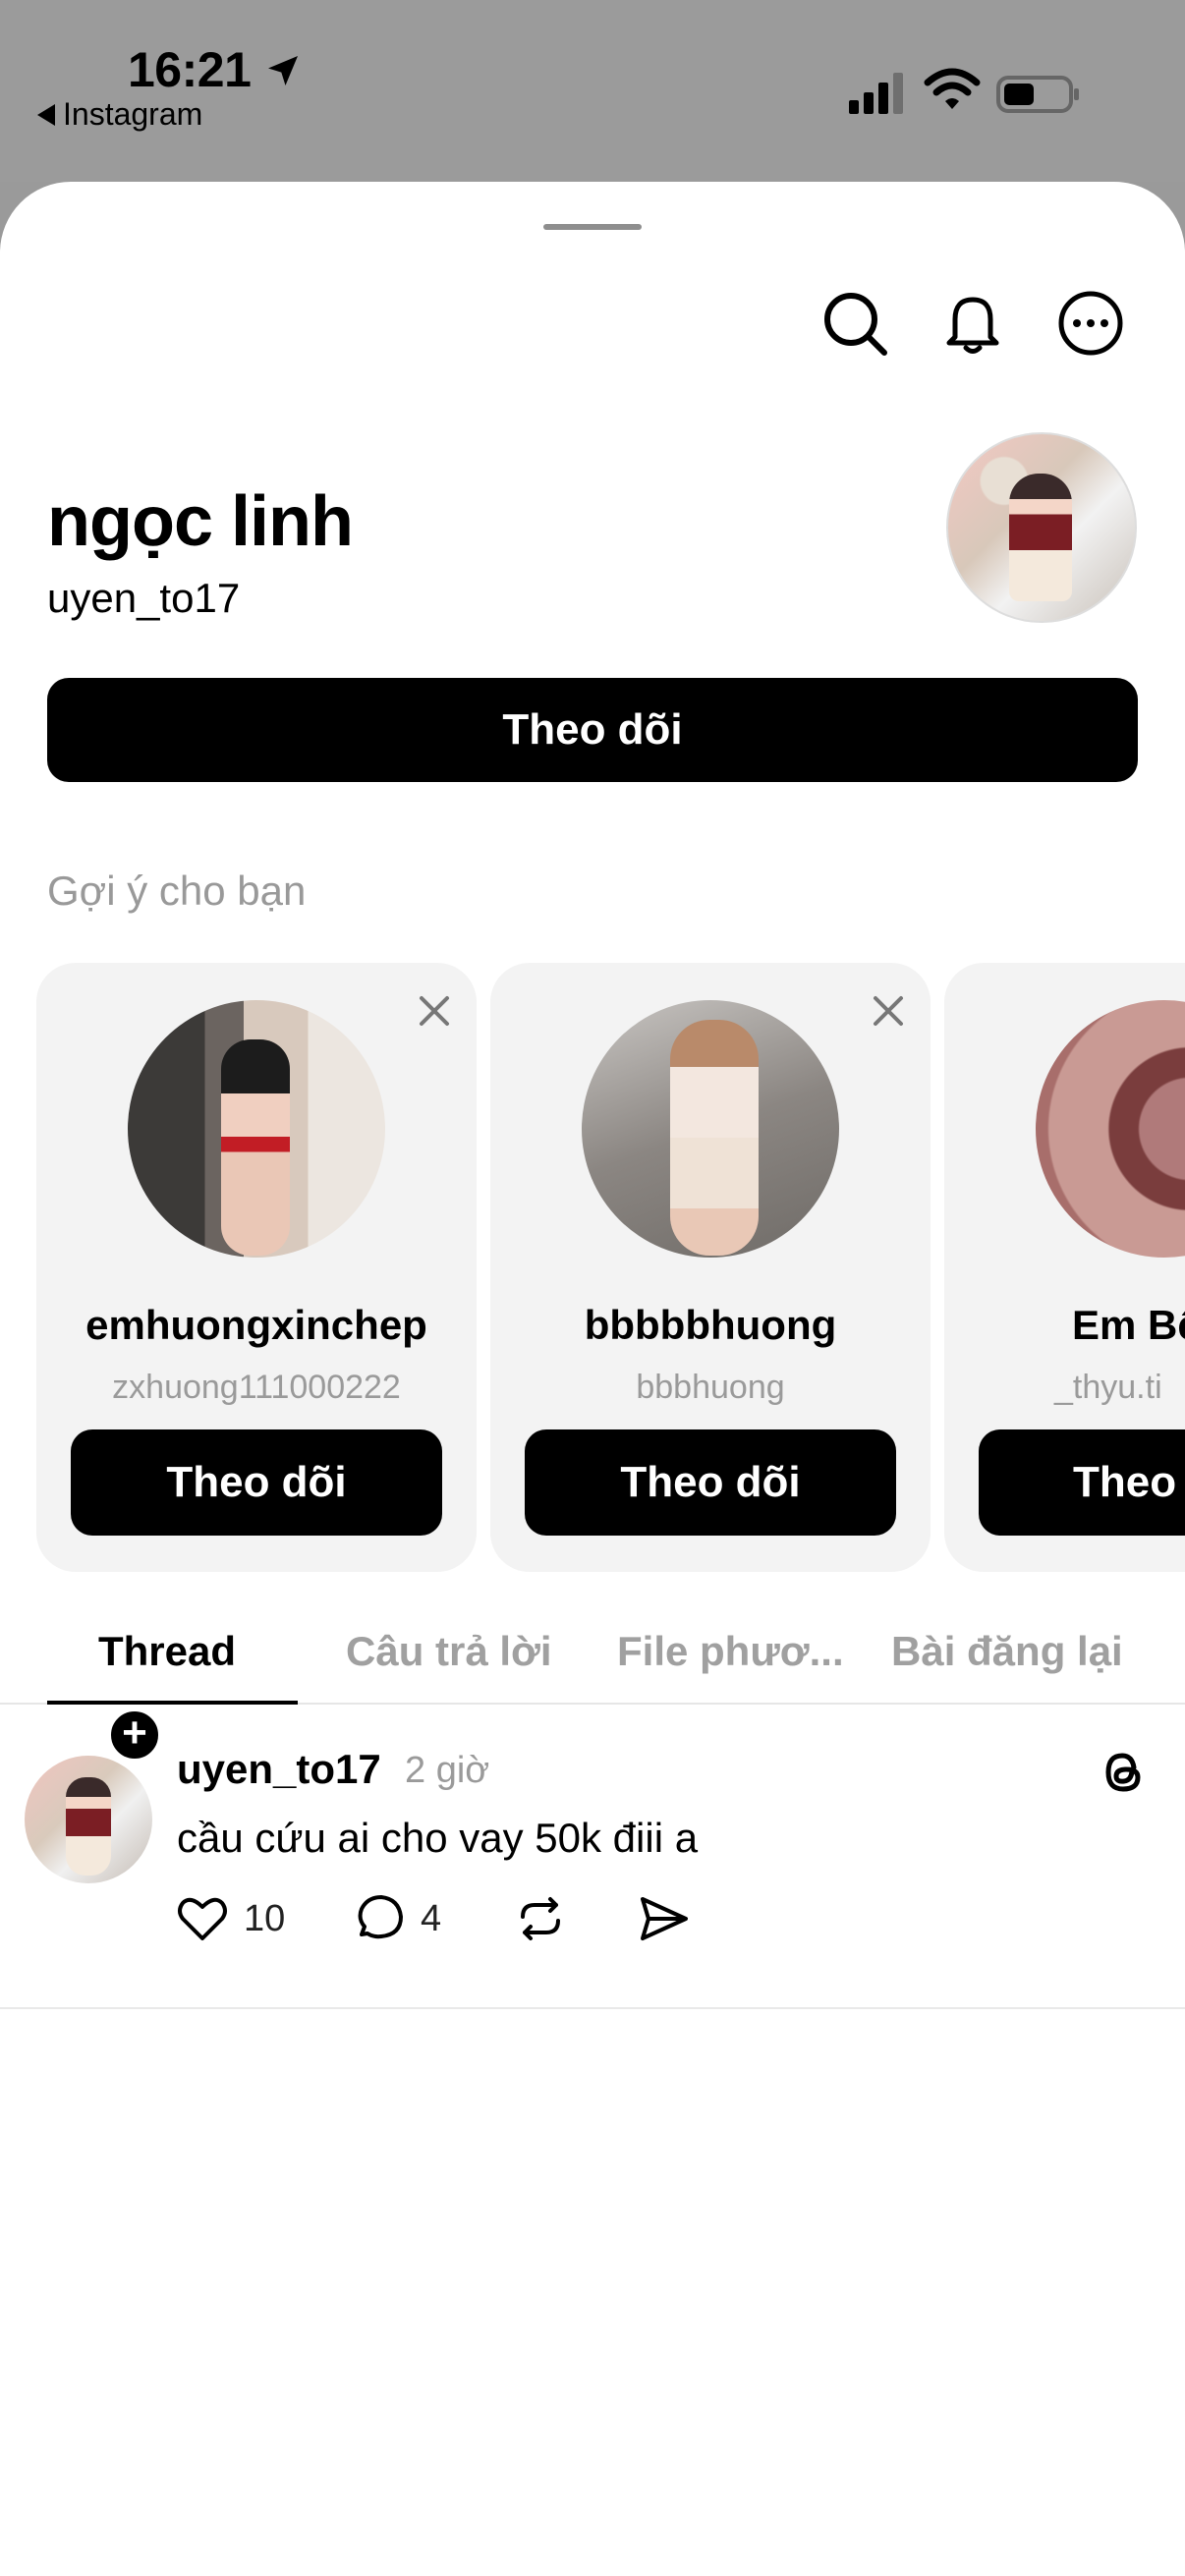 The width and height of the screenshot is (1185, 2576). I want to click on profile-handle: uyen_to17, so click(144, 598).